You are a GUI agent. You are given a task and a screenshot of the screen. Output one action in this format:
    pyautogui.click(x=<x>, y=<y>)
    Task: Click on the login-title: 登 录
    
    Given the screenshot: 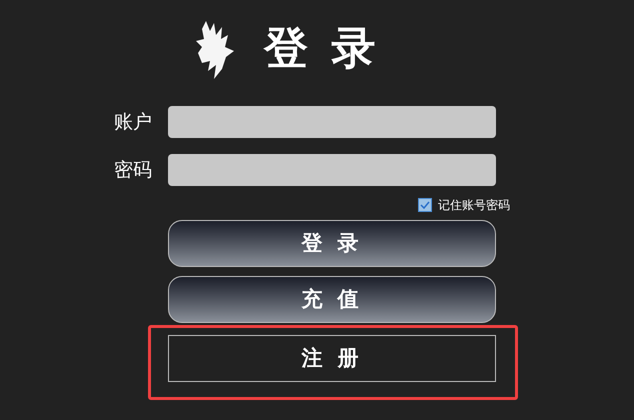 What is the action you would take?
    pyautogui.click(x=322, y=49)
    